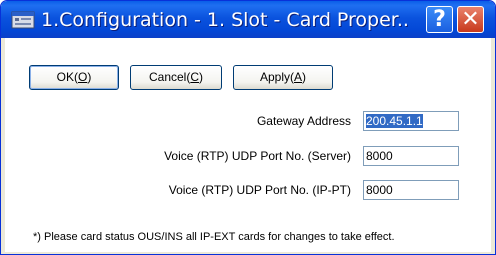  Describe the element at coordinates (89, 77) in the screenshot. I see `ok-button-label-end: )` at that location.